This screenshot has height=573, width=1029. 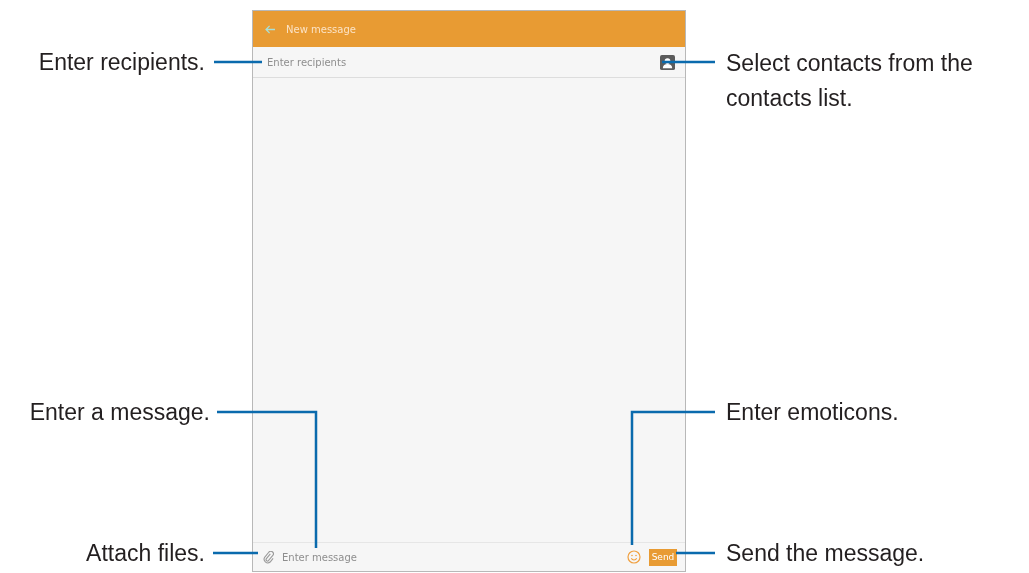 What do you see at coordinates (634, 557) in the screenshot?
I see `smiley-icon` at bounding box center [634, 557].